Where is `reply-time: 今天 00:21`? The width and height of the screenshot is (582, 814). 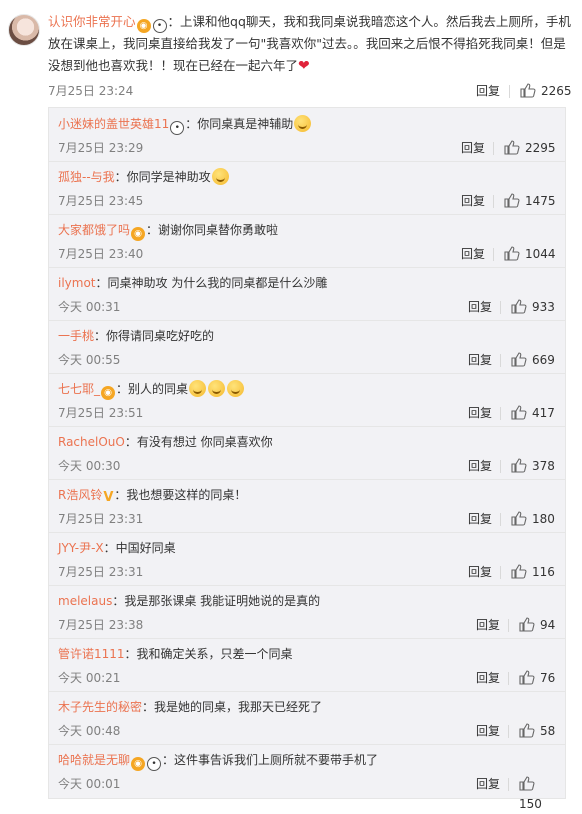
reply-time: 今天 00:21 is located at coordinates (89, 678).